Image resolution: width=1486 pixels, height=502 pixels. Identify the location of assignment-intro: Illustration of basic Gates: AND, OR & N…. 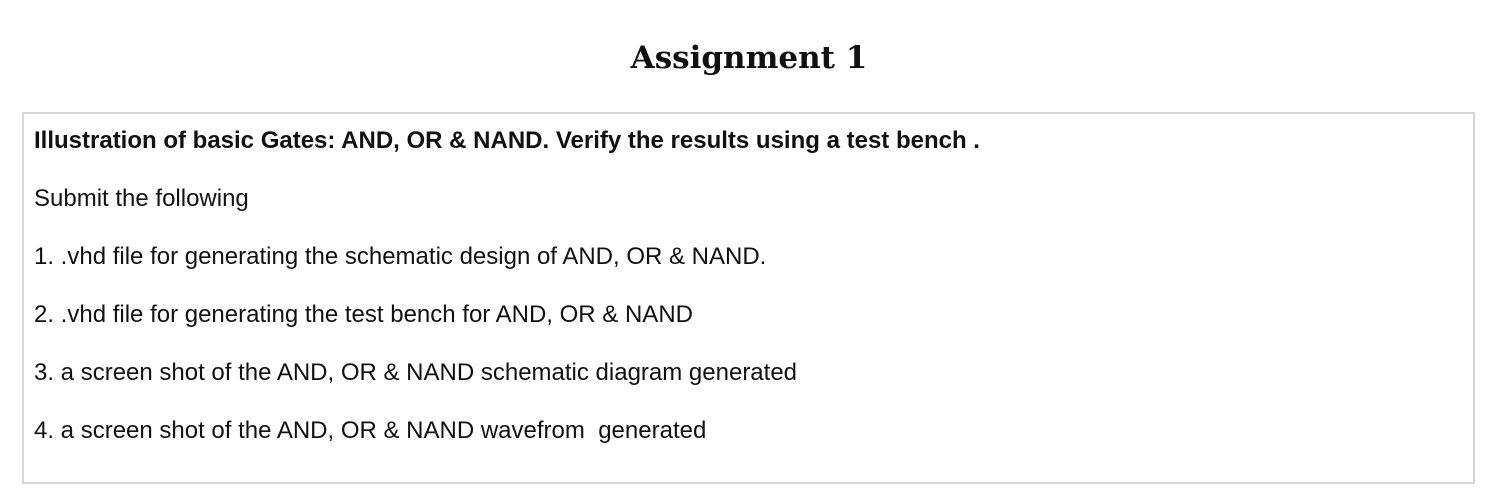
(507, 140).